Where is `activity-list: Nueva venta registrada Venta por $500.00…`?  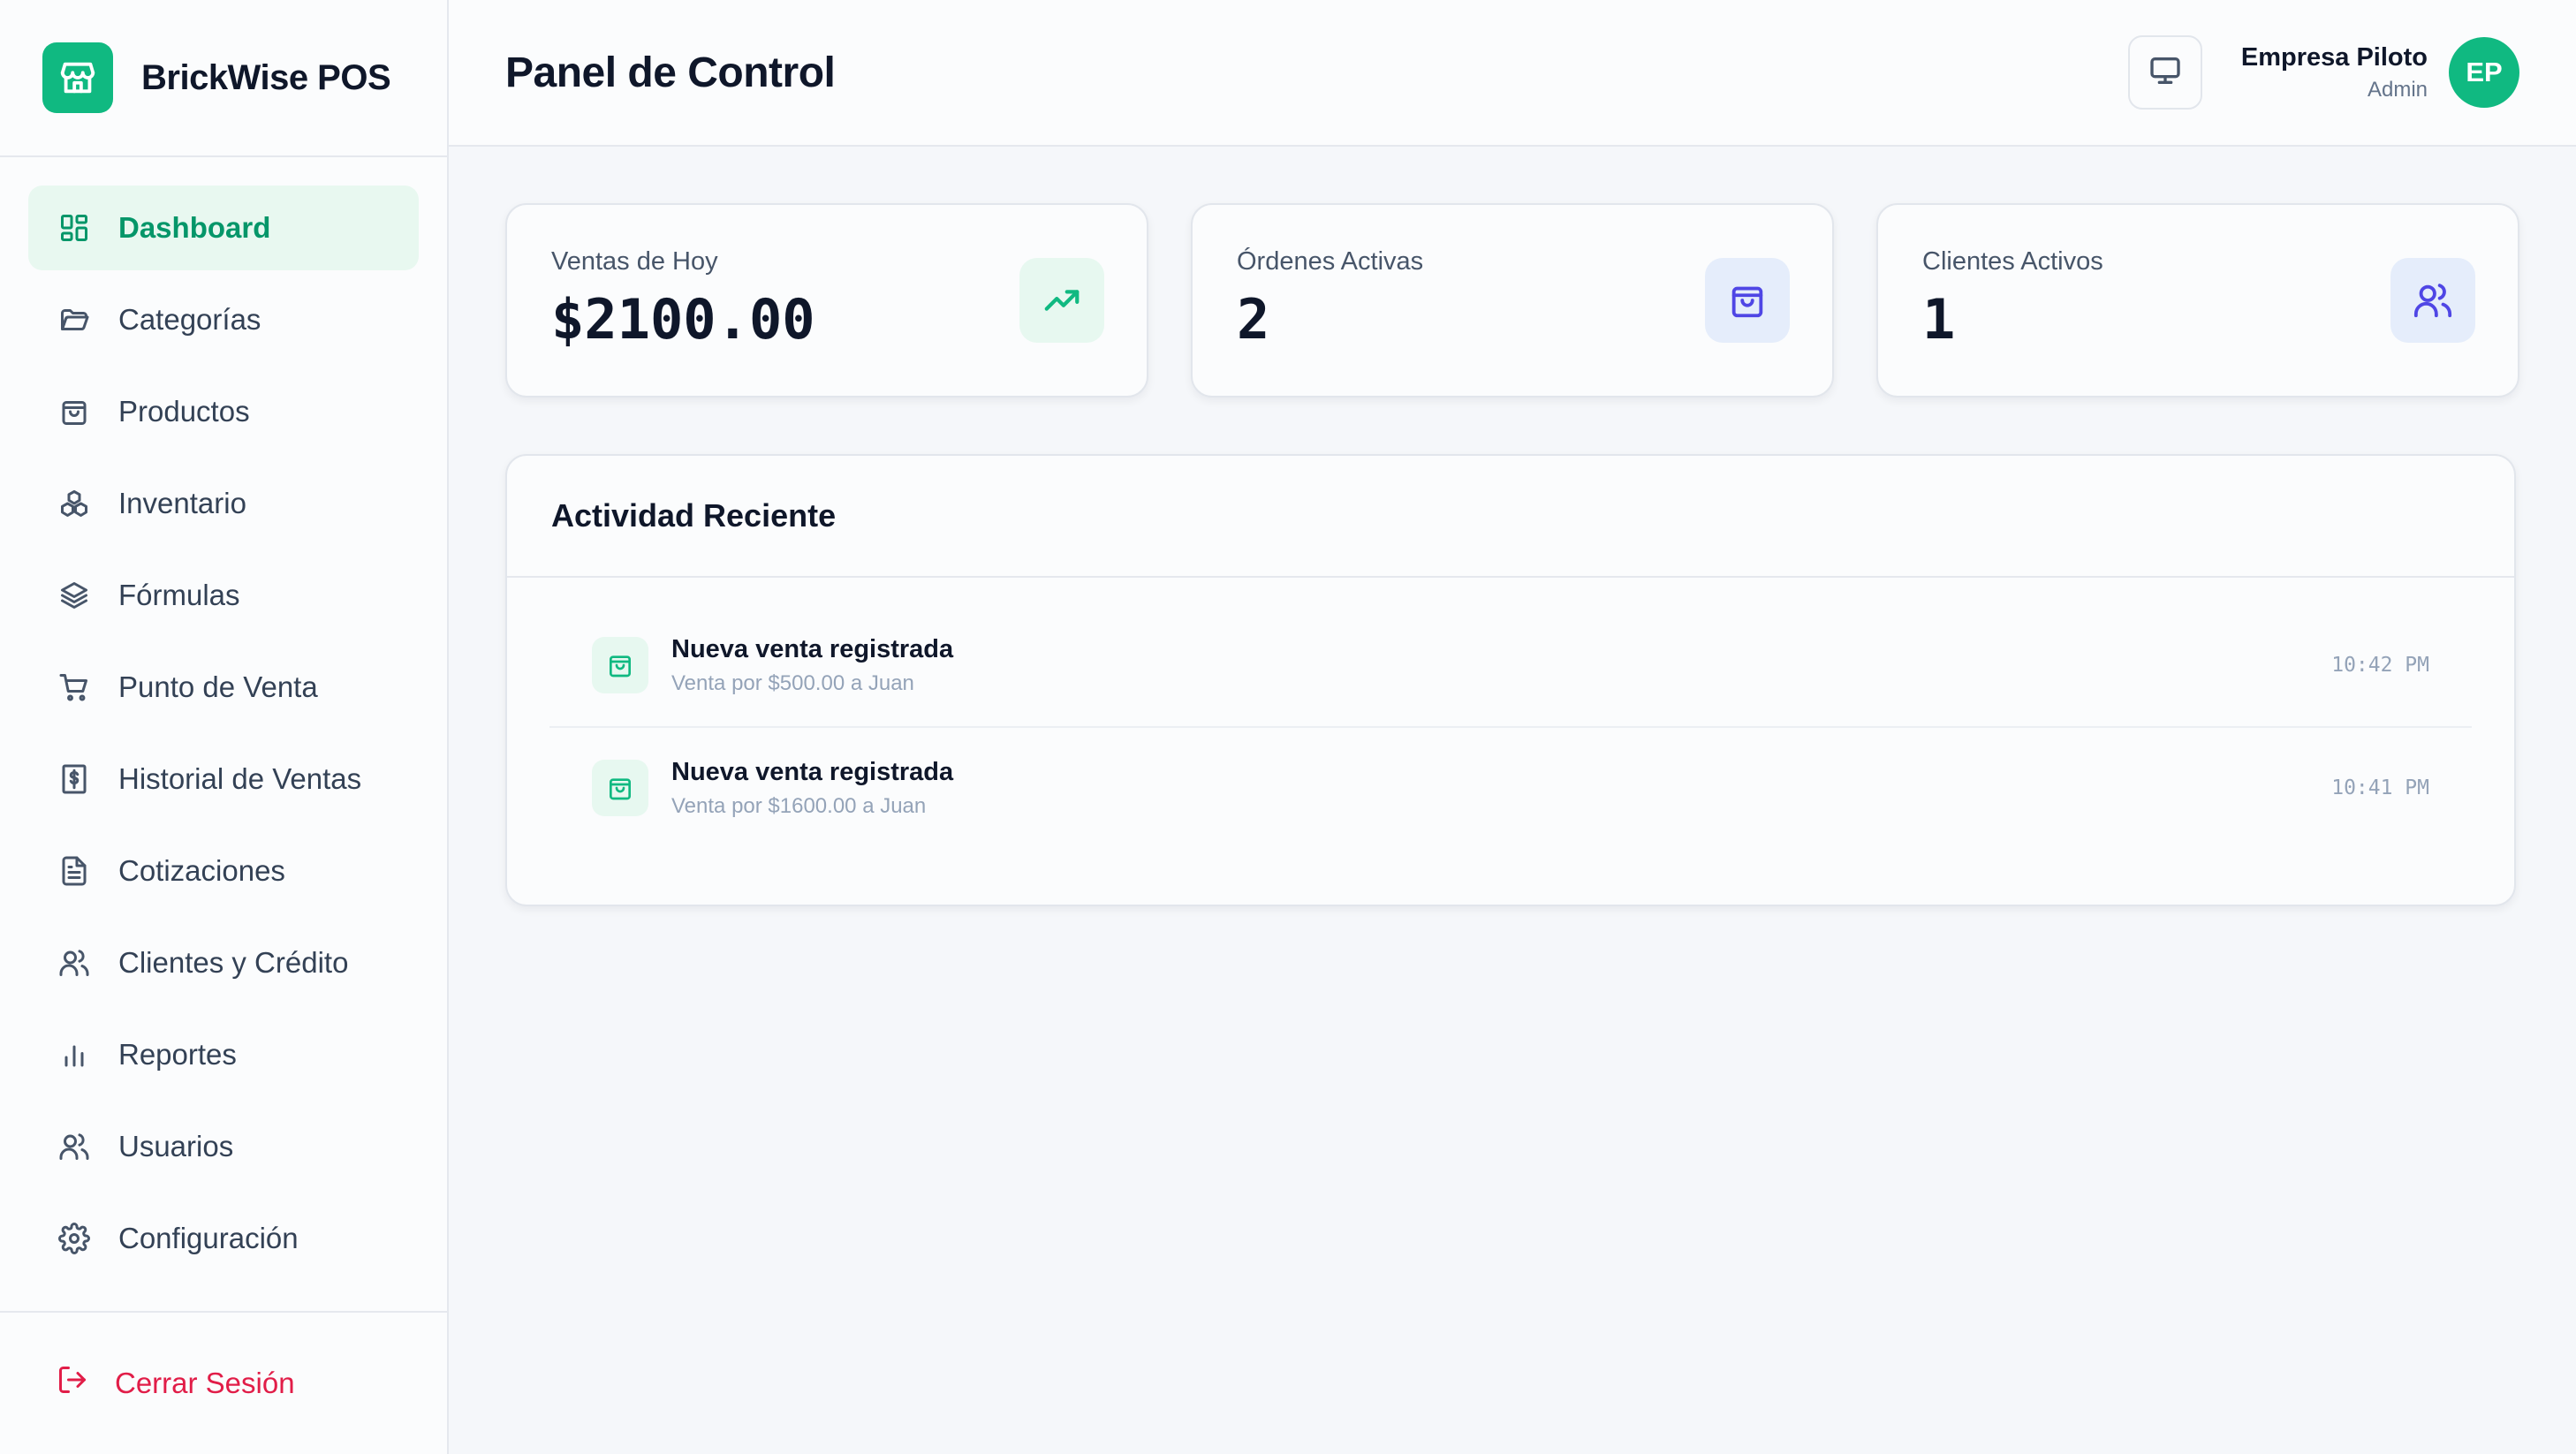
activity-list: Nueva venta registrada Venta por $500.00… is located at coordinates (1511, 713).